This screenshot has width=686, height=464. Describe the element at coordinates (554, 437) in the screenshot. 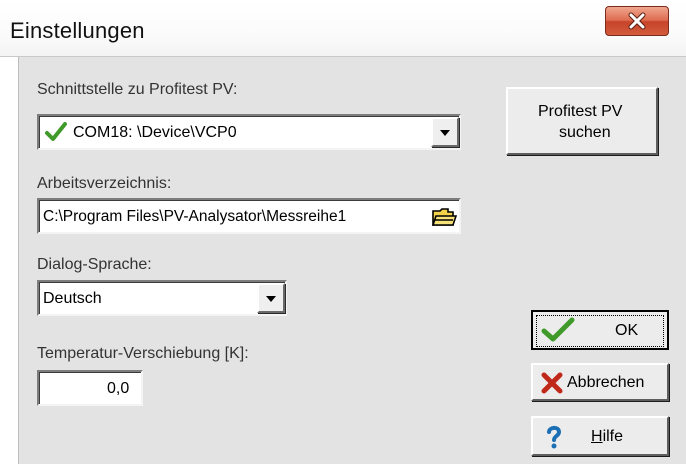

I see `help-question-icon` at that location.